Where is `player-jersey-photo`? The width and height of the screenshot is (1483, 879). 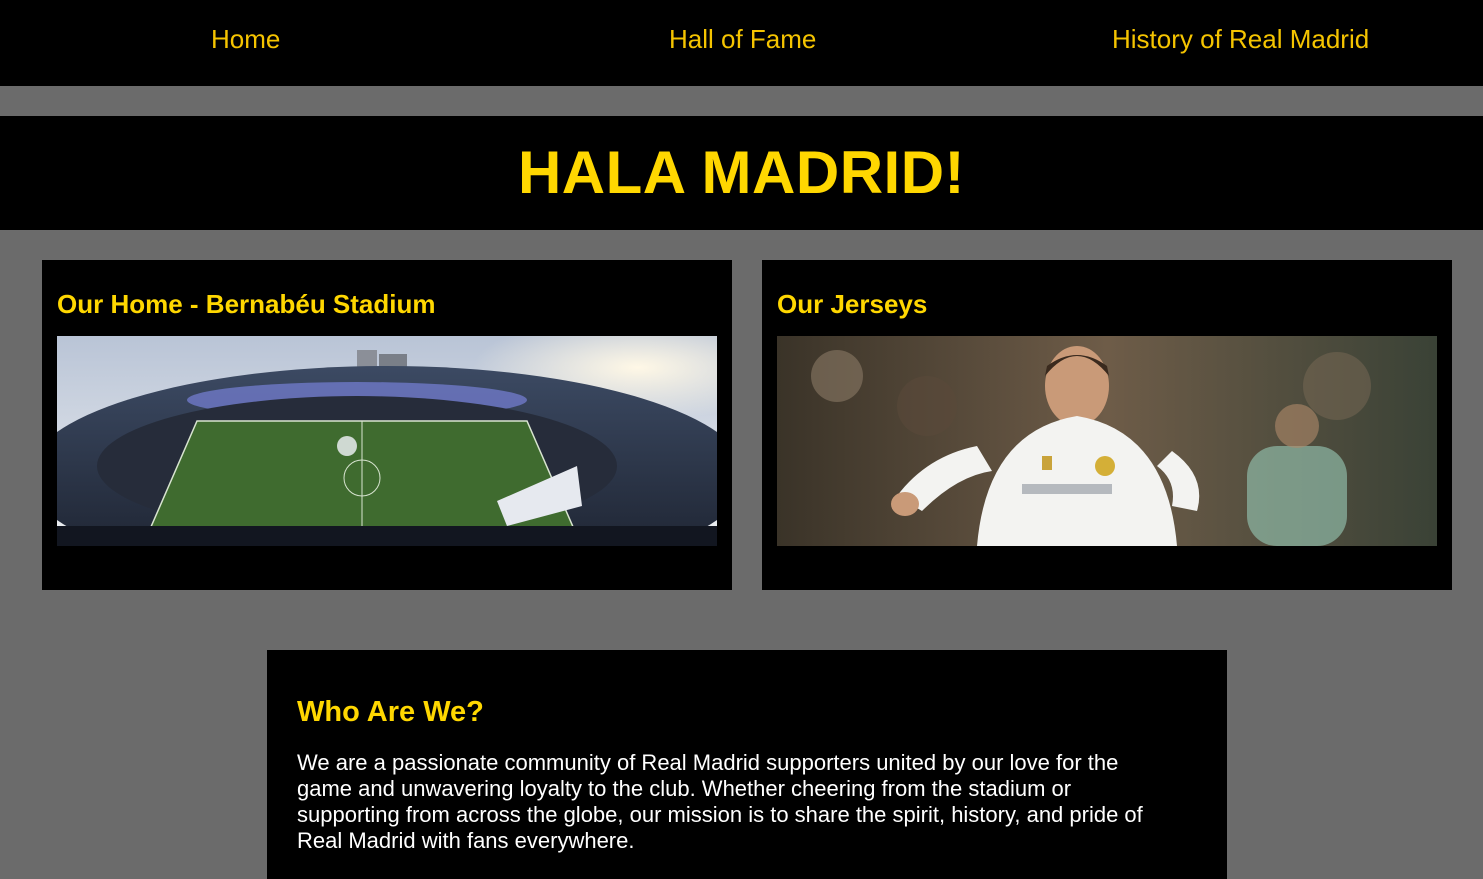
player-jersey-photo is located at coordinates (1107, 441).